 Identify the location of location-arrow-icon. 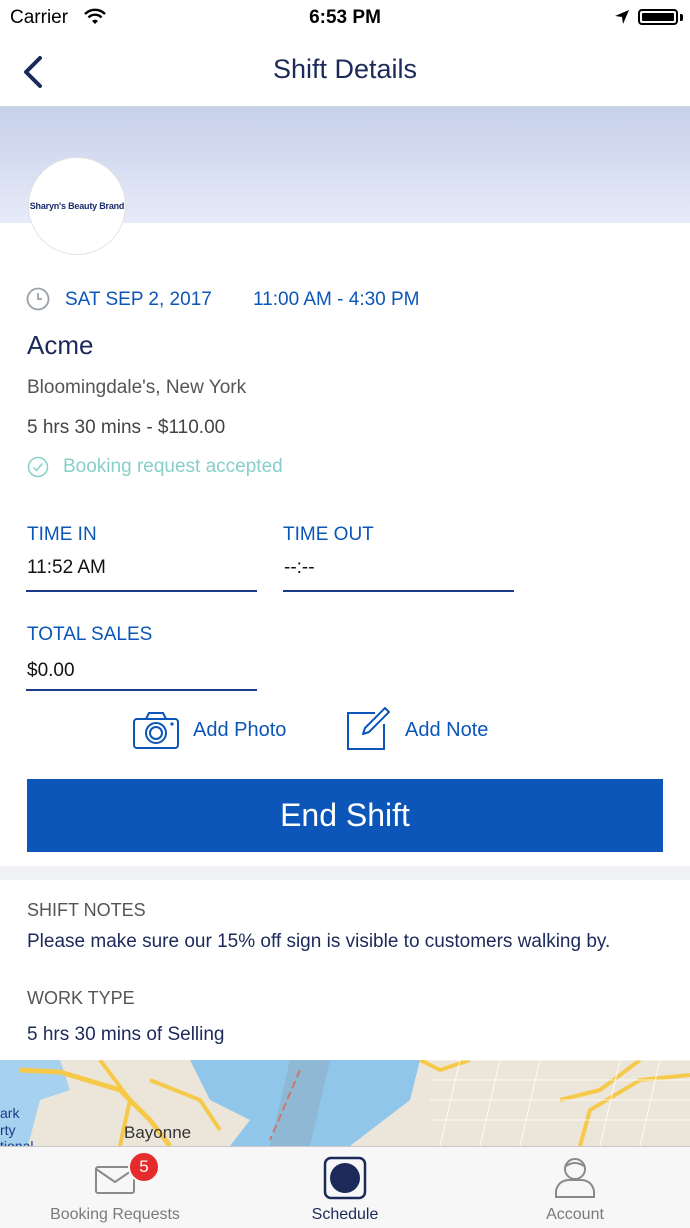
(622, 17).